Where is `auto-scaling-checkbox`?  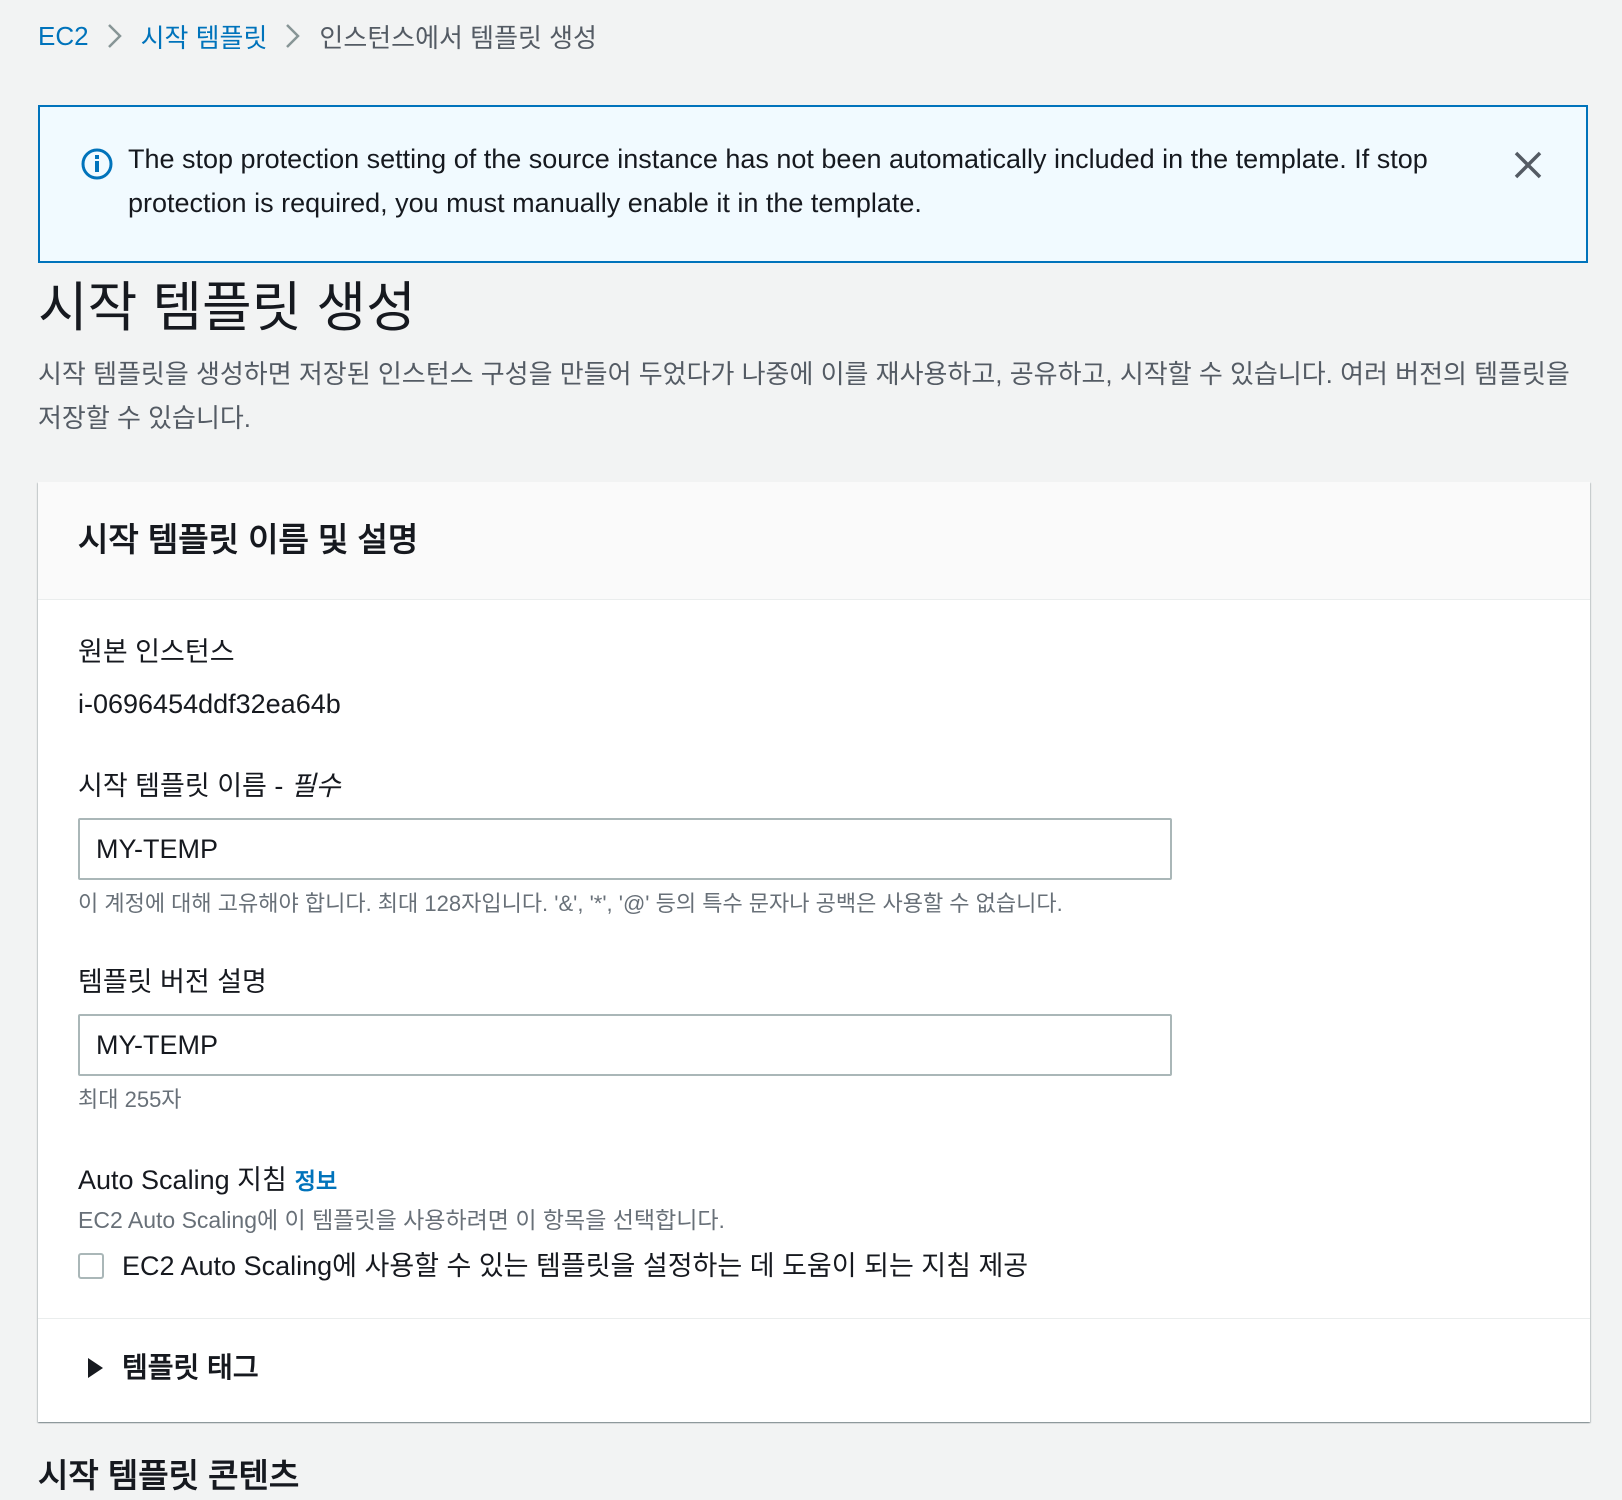
auto-scaling-checkbox is located at coordinates (91, 1266).